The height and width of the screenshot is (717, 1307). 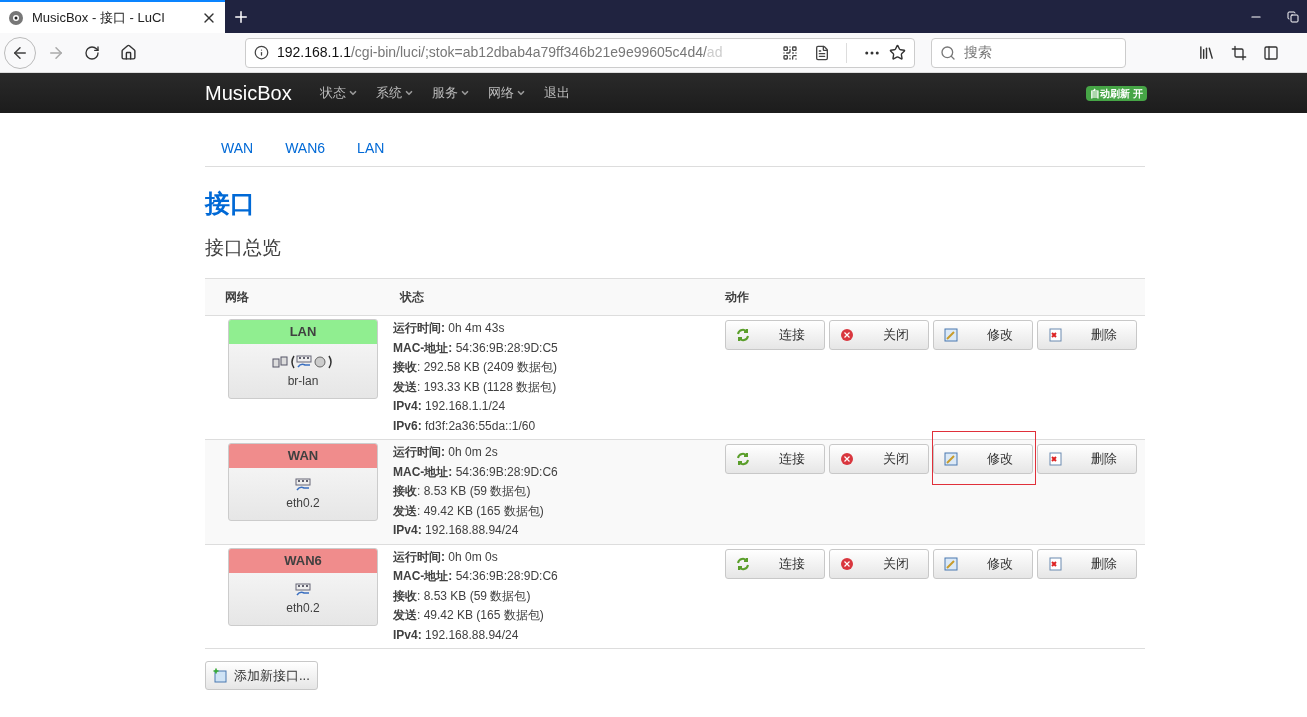 I want to click on home-icon, so click(x=128, y=52).